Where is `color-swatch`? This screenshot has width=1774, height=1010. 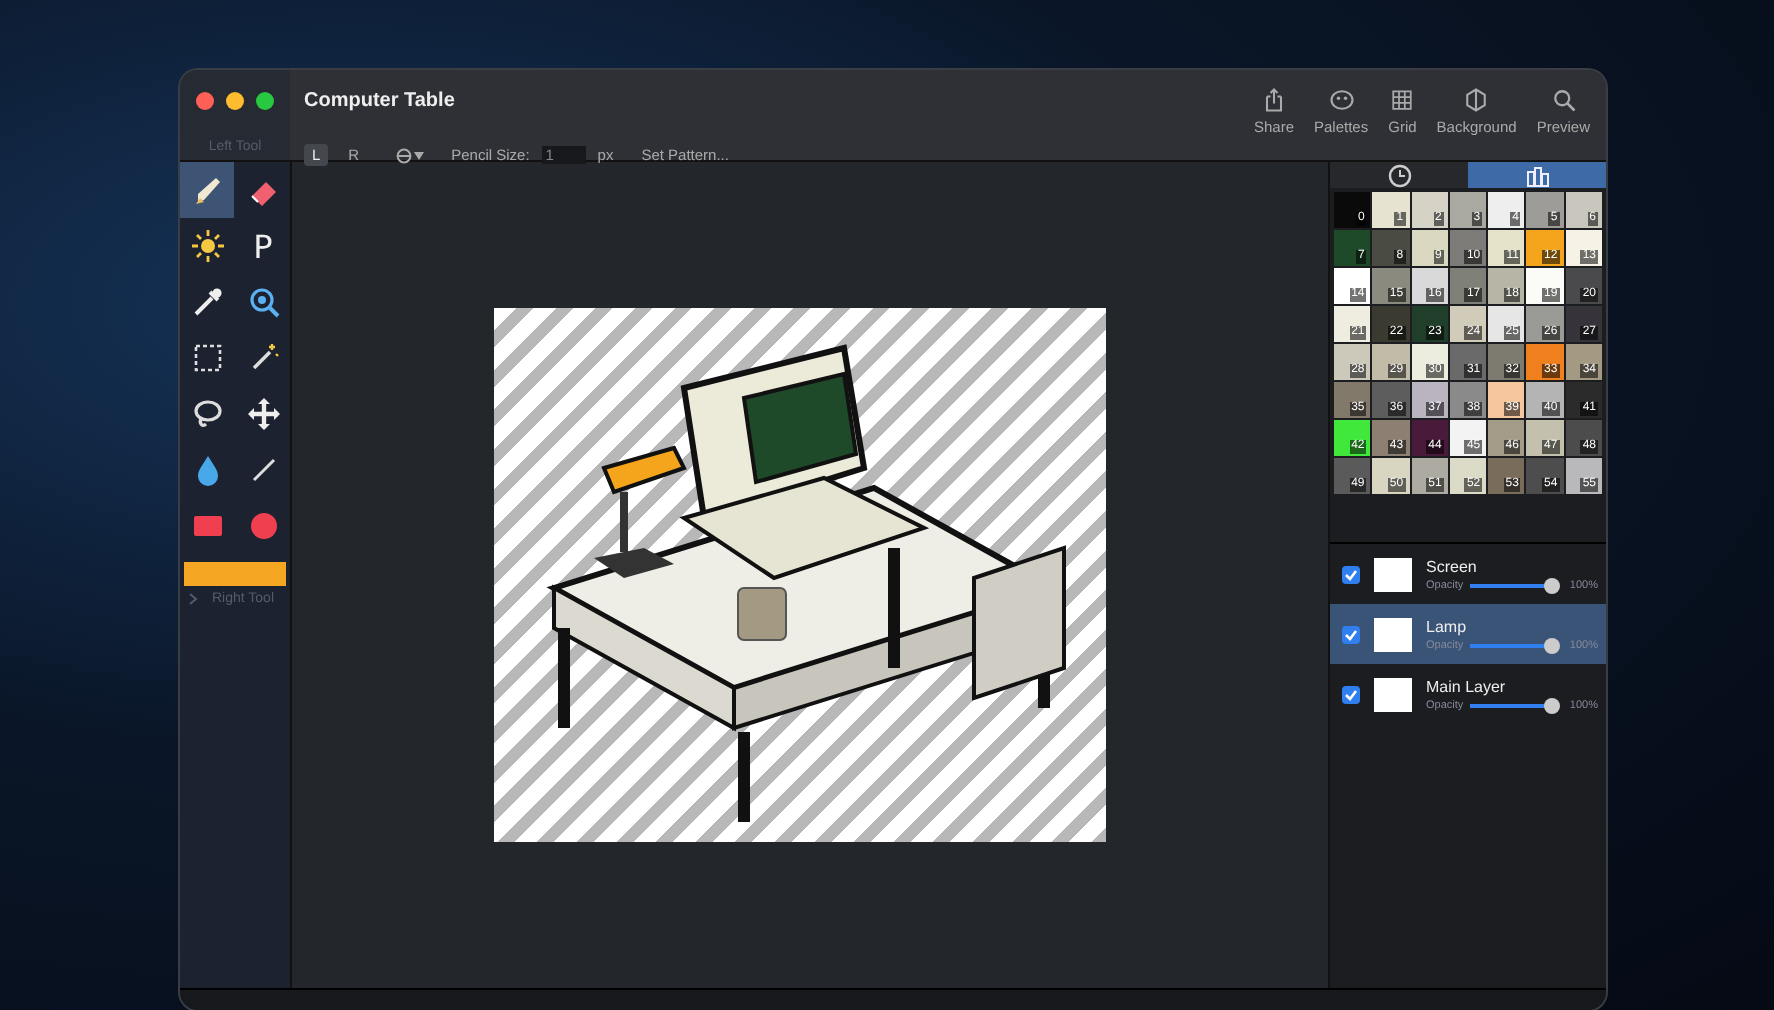 color-swatch is located at coordinates (235, 574).